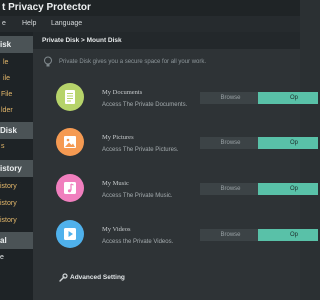 The width and height of the screenshot is (320, 300). I want to click on menu-item-file: e, so click(4, 24).